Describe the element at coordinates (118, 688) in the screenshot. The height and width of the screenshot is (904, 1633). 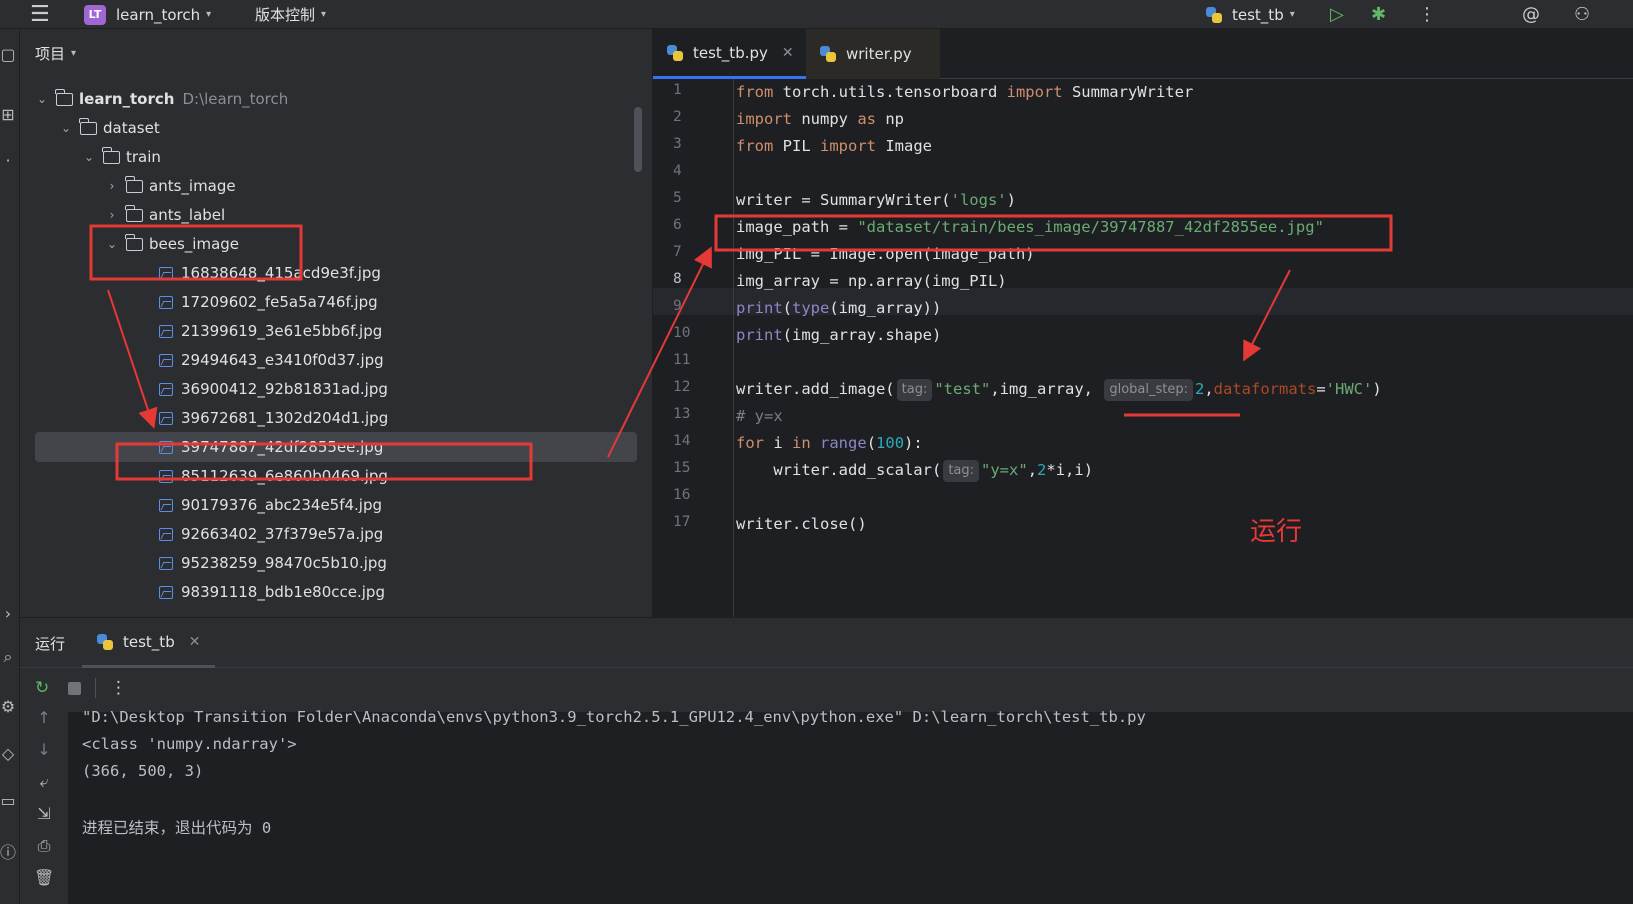
I see `more-vertical-icon: ⋮` at that location.